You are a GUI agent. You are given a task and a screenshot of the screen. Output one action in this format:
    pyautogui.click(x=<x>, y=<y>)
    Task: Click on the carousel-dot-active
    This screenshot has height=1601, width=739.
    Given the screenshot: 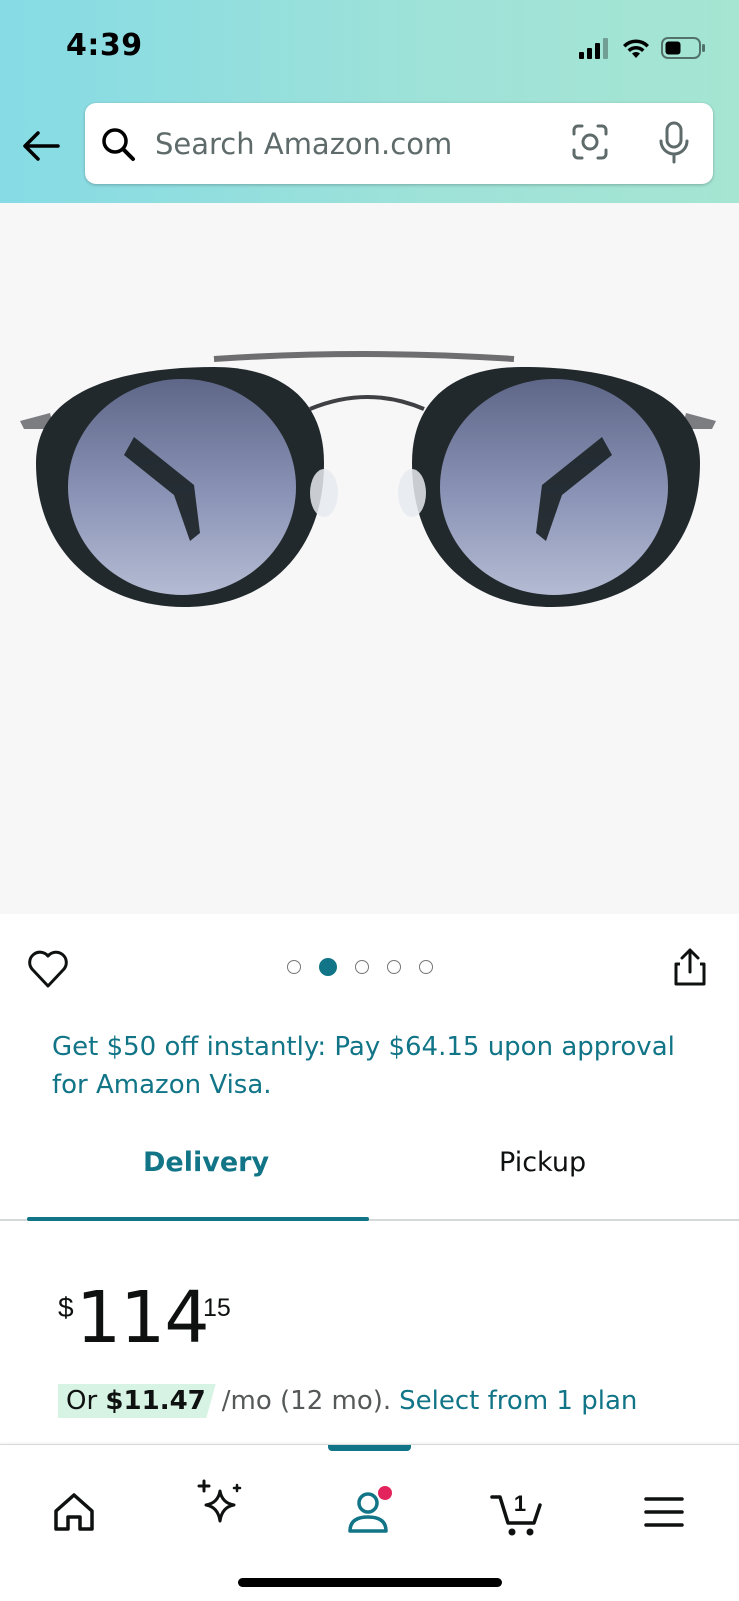 What is the action you would take?
    pyautogui.click(x=328, y=967)
    